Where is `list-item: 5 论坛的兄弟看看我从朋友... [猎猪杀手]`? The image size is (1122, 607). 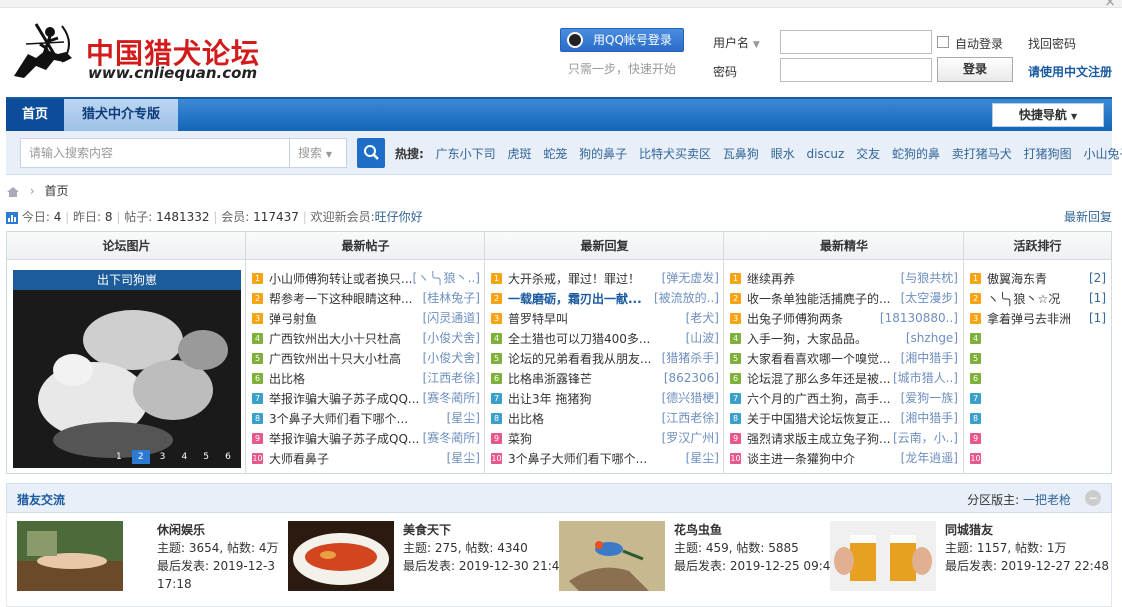 list-item: 5 论坛的兄弟看看我从朋友... [猎猪杀手] is located at coordinates (605, 358).